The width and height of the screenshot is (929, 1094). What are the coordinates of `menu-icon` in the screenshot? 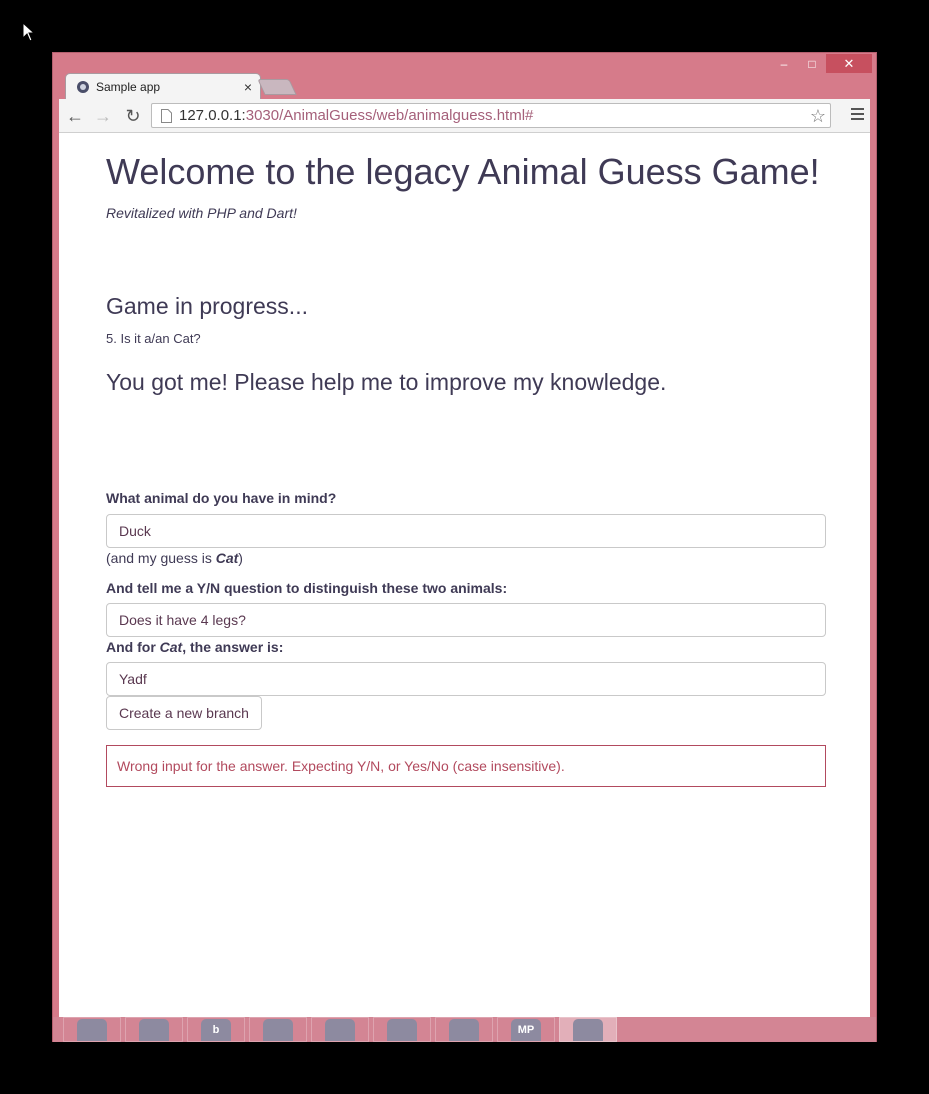 It's located at (857, 115).